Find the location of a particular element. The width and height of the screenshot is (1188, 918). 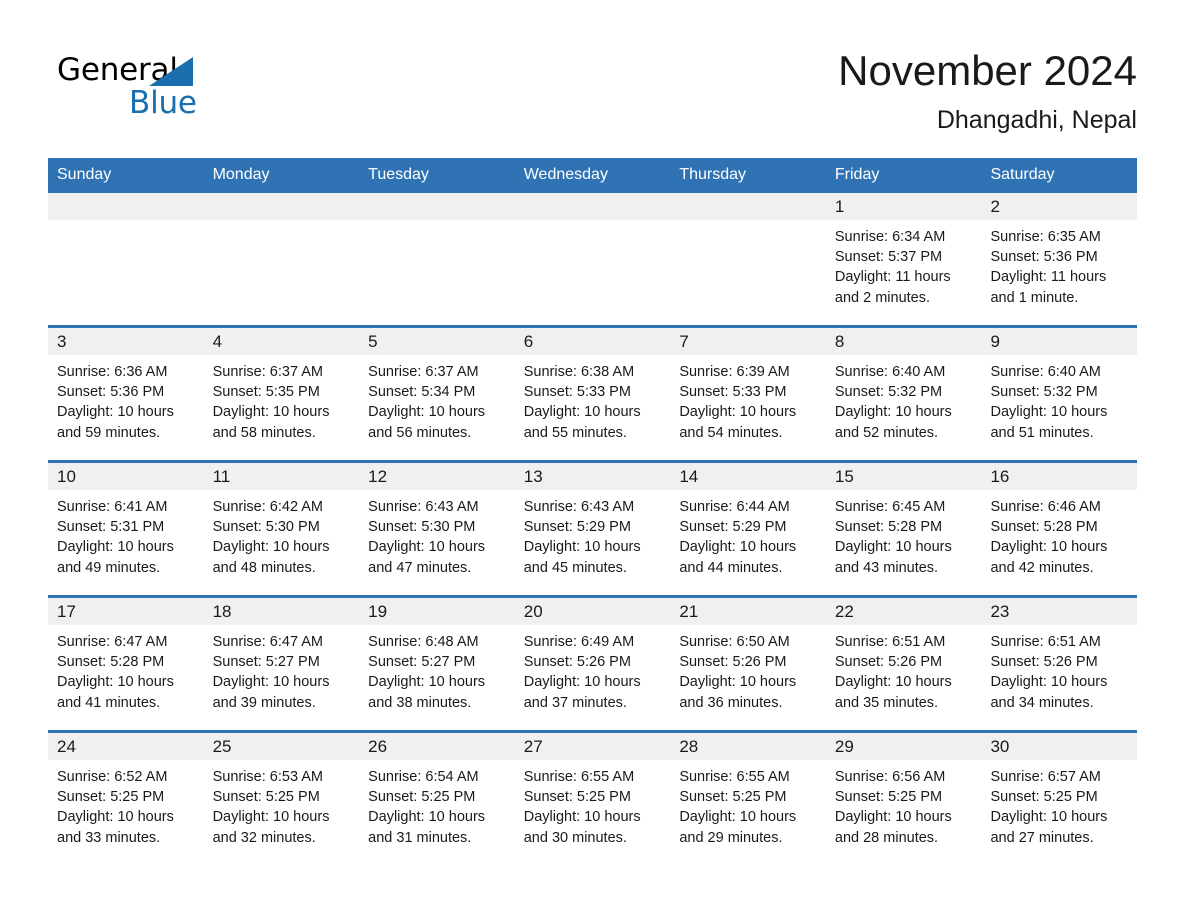

sunset-text: Sunset: 5:28 PM is located at coordinates (111, 662).